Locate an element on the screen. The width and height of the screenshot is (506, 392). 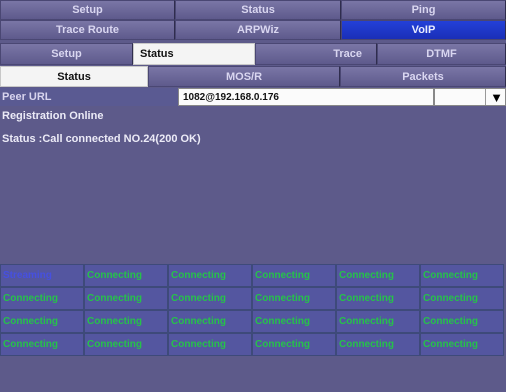
registration-status: Registration Online is located at coordinates (53, 116).